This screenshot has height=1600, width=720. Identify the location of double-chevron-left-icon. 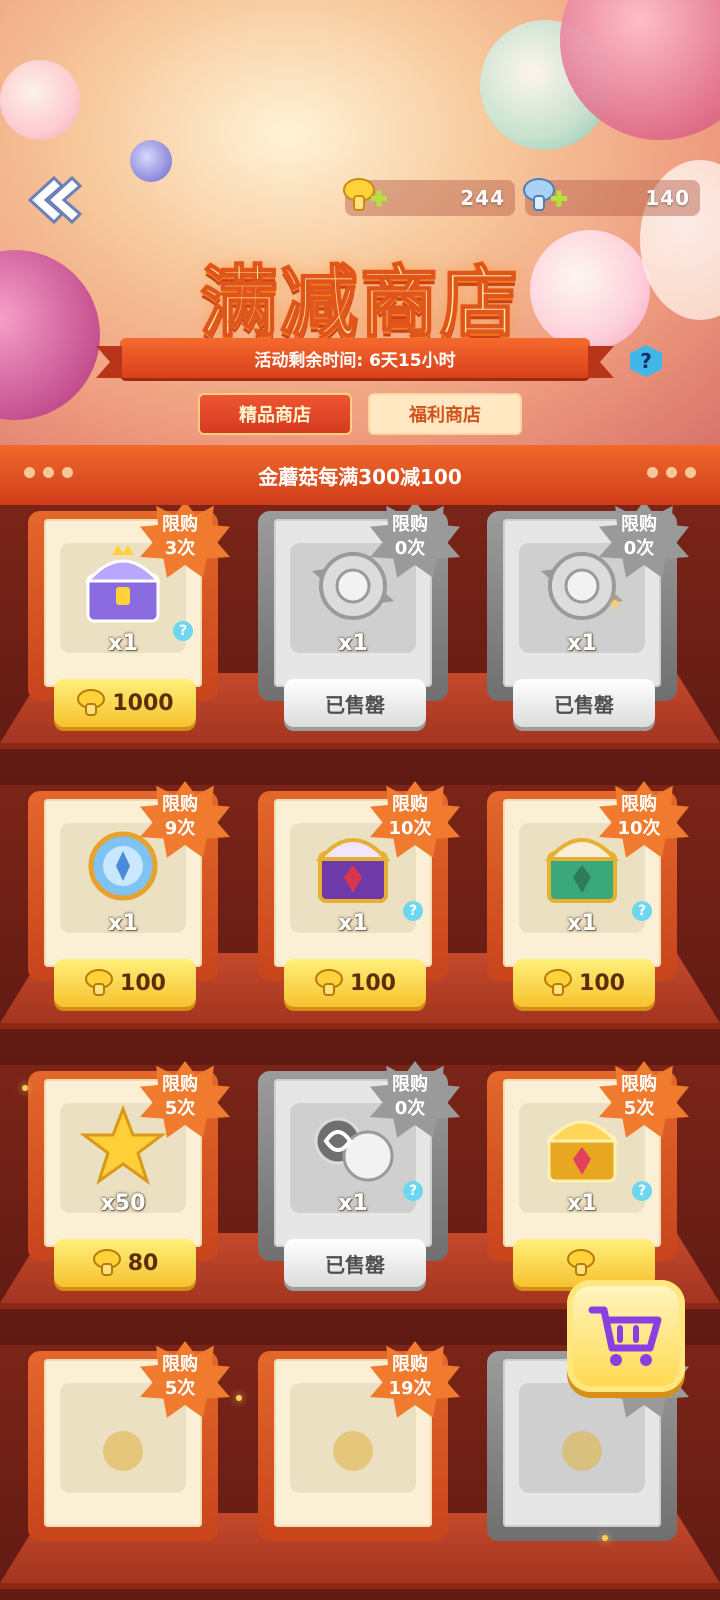
(54, 200).